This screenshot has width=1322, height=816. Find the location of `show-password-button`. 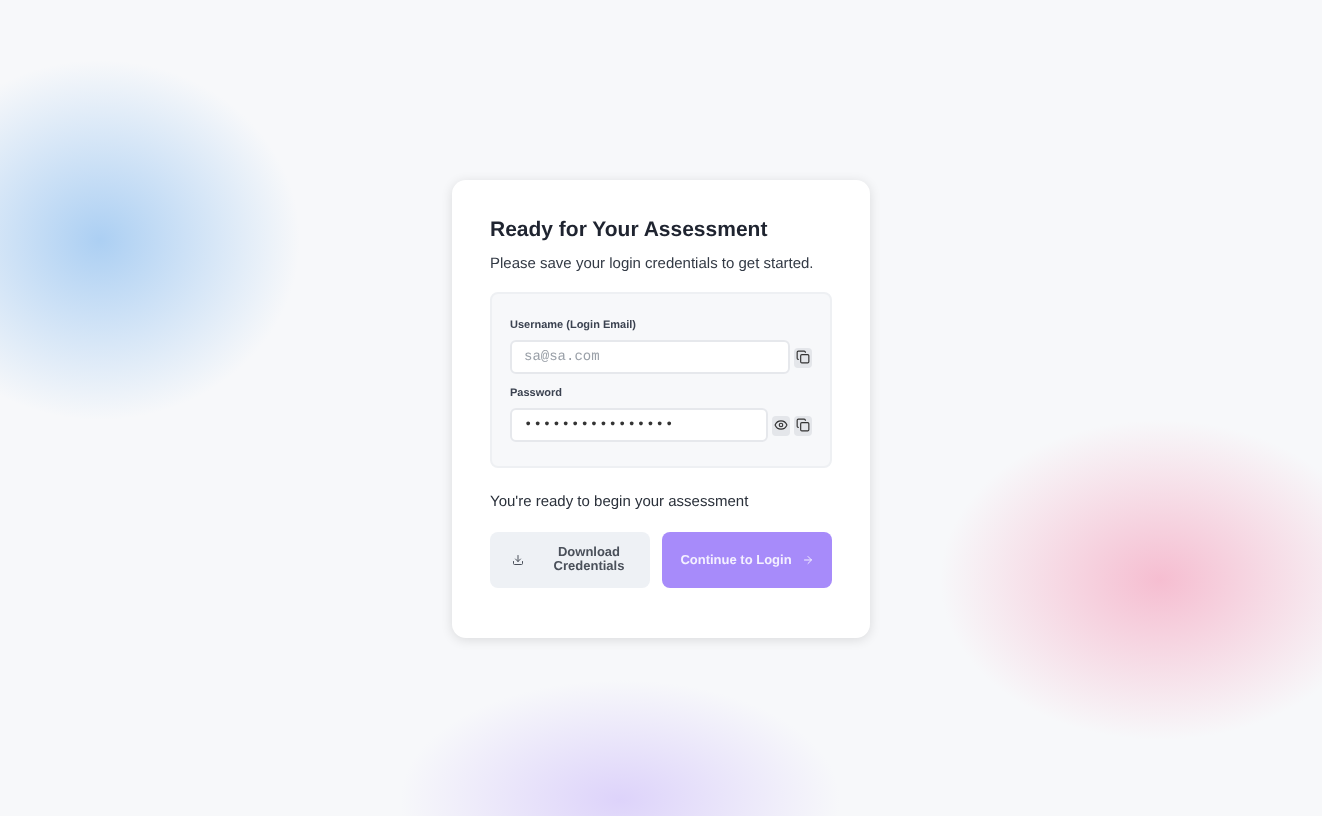

show-password-button is located at coordinates (781, 425).